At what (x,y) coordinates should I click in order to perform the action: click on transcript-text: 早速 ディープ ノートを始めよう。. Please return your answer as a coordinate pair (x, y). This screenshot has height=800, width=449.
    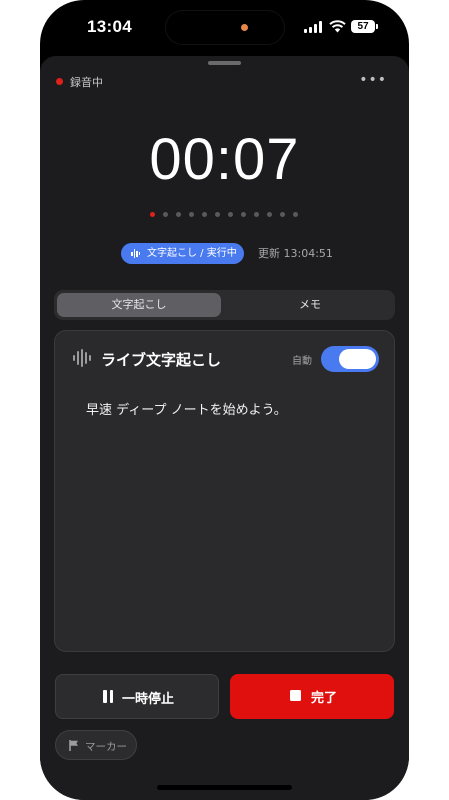
    Looking at the image, I should click on (186, 410).